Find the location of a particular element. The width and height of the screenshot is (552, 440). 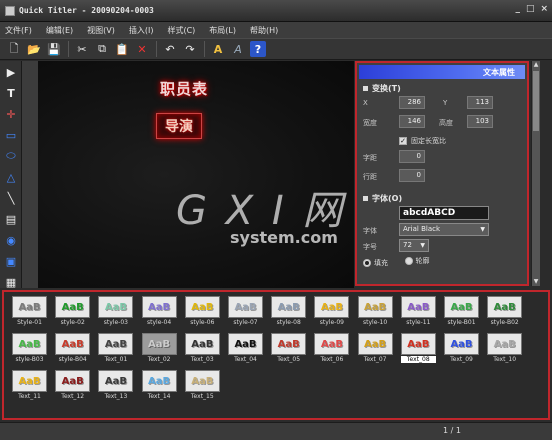

font-size-label: 字号 is located at coordinates (370, 247).